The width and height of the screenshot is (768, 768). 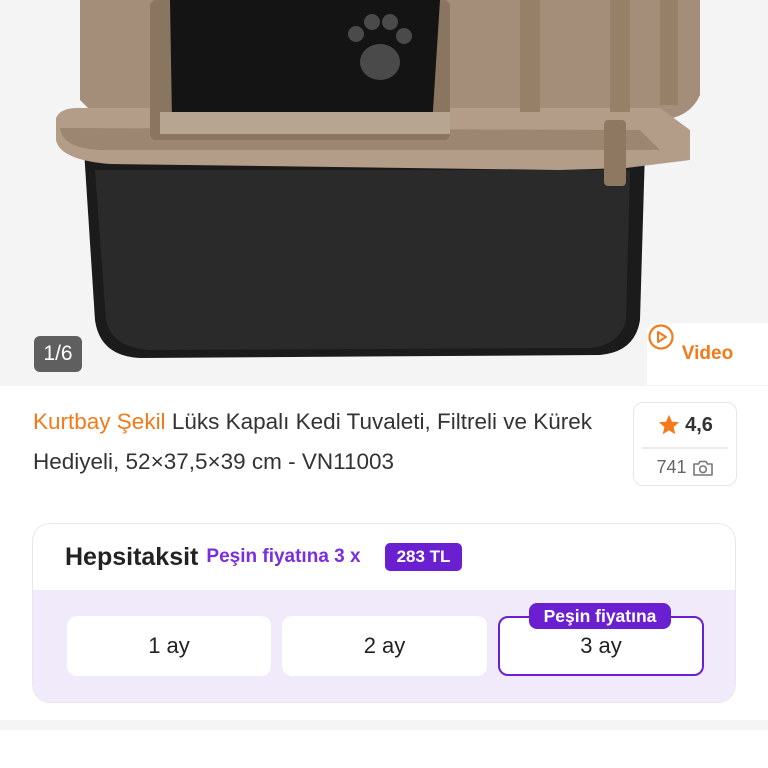 I want to click on photo-count-row: 741, so click(x=685, y=468).